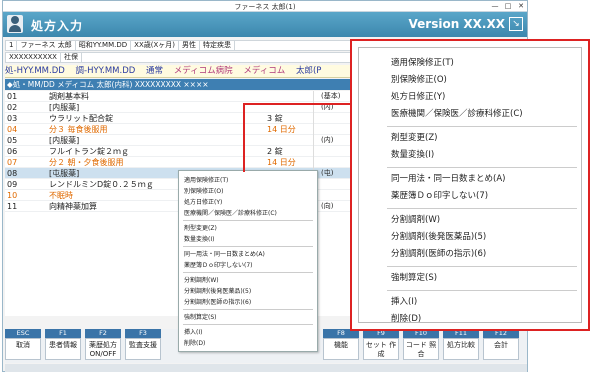 The image size is (596, 377). What do you see at coordinates (501, 349) in the screenshot?
I see `function-key-button: 会計` at bounding box center [501, 349].